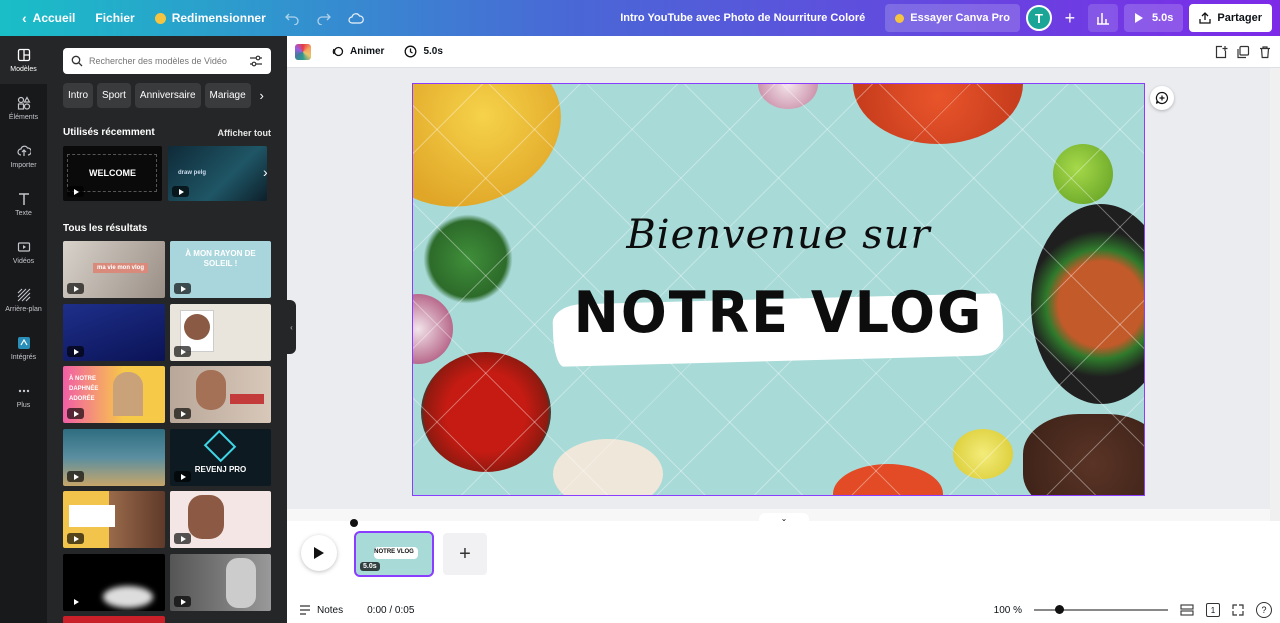 This screenshot has width=1280, height=623. I want to click on thumb-text: WELCOME, so click(112, 173).